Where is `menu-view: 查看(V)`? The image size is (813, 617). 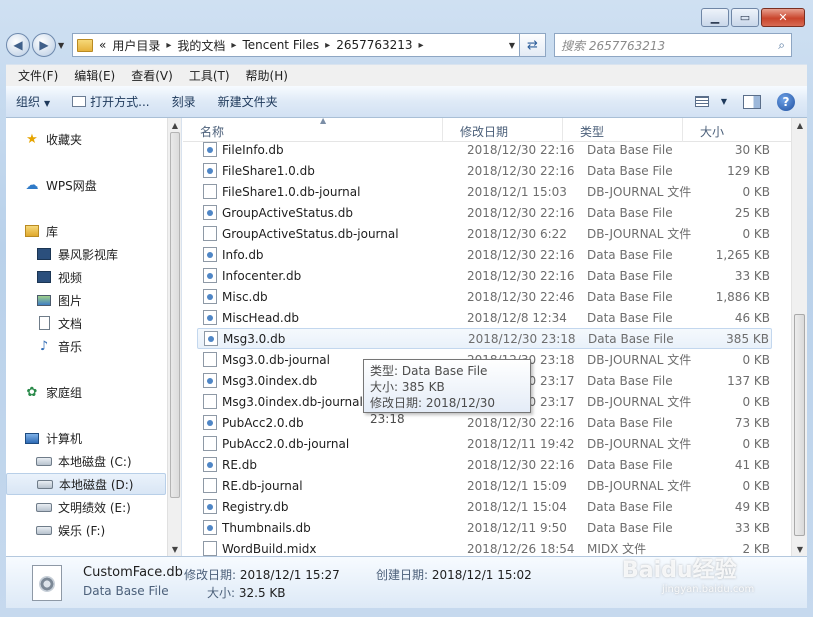
menu-view: 查看(V) is located at coordinates (152, 75).